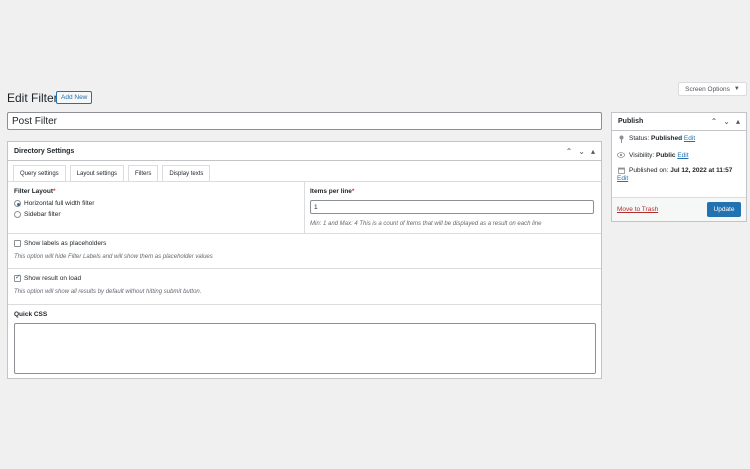 The image size is (750, 469). Describe the element at coordinates (637, 209) in the screenshot. I see `move-to-trash-link: Move to Trash` at that location.